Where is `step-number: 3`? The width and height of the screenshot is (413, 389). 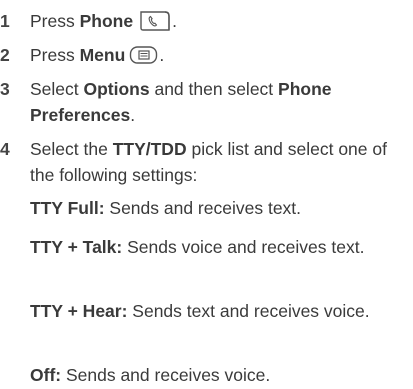 step-number: 3 is located at coordinates (5, 89).